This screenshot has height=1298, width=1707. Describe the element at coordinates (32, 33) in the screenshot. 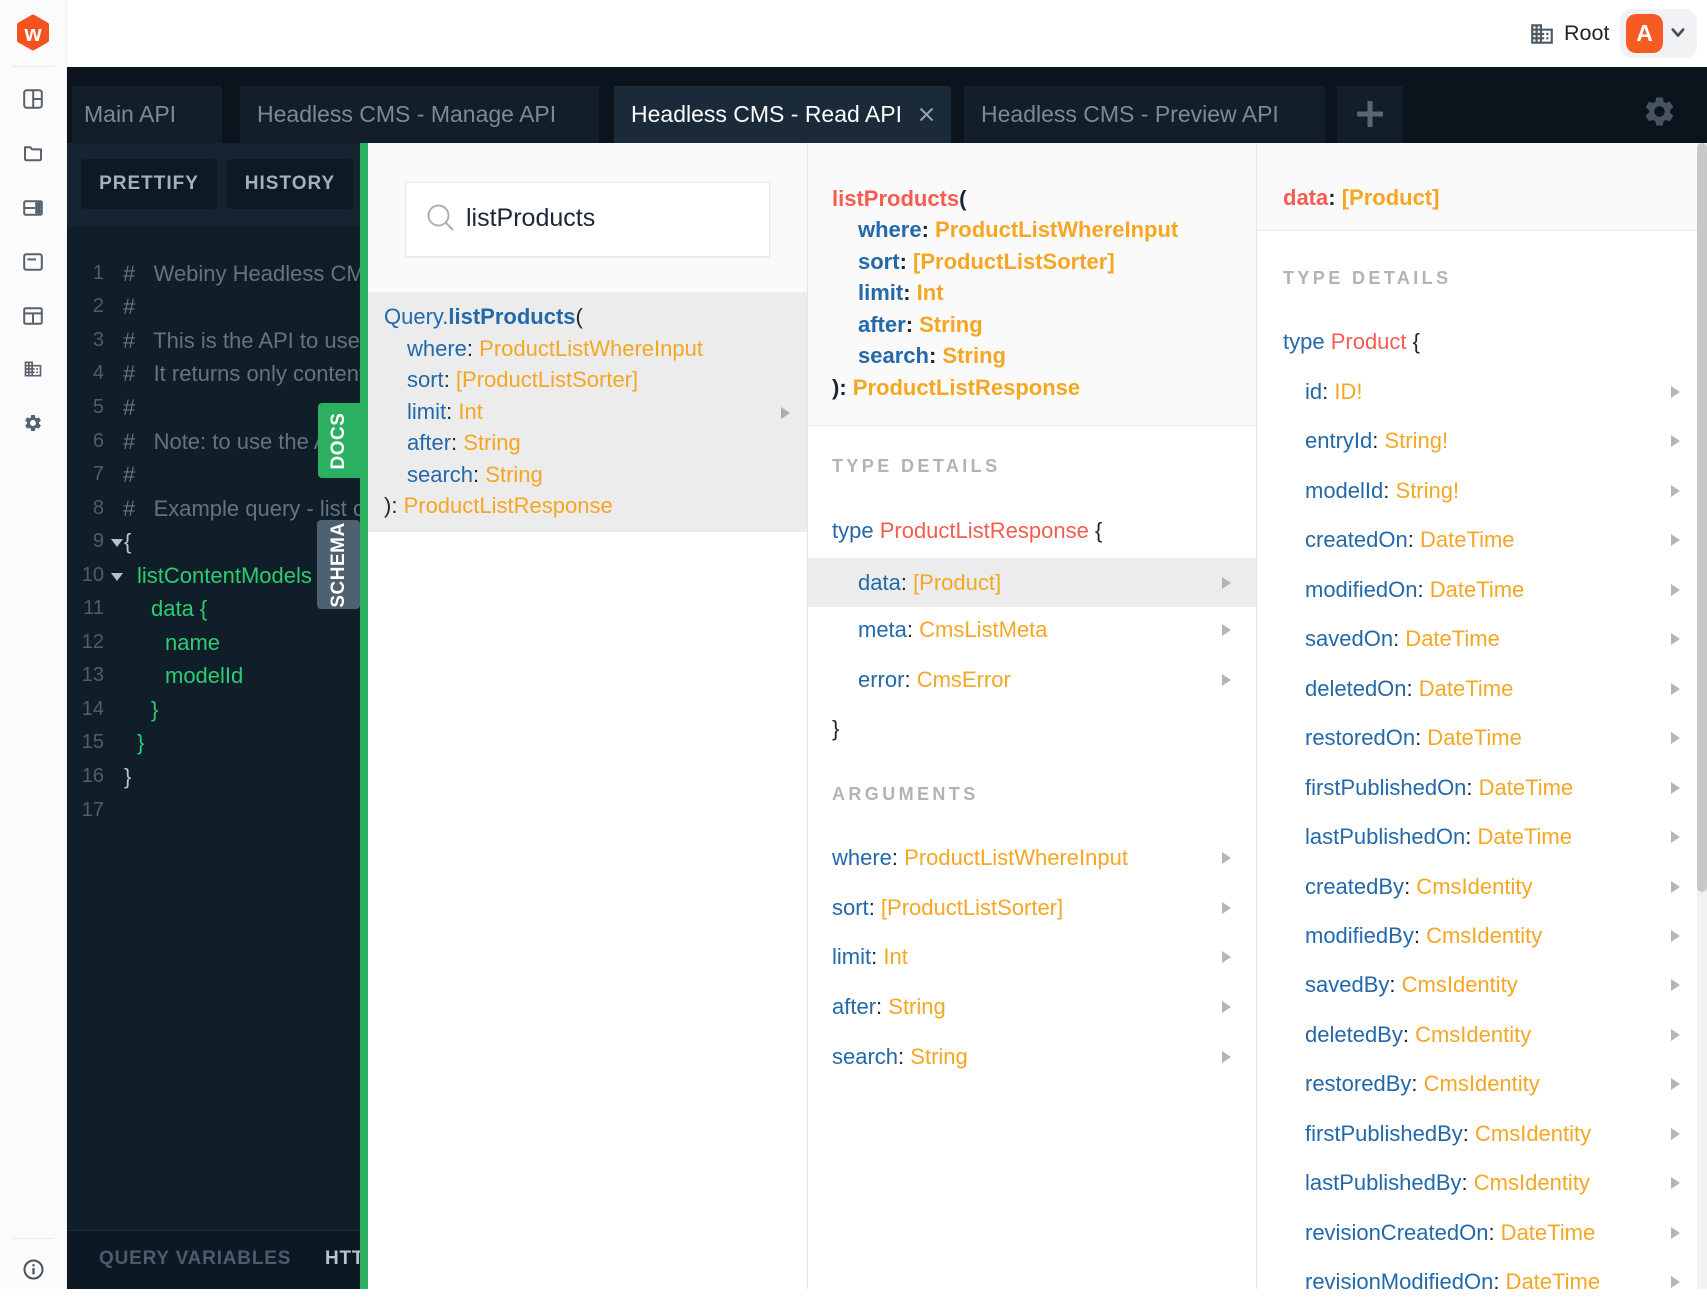

I see `svg-text: w` at that location.